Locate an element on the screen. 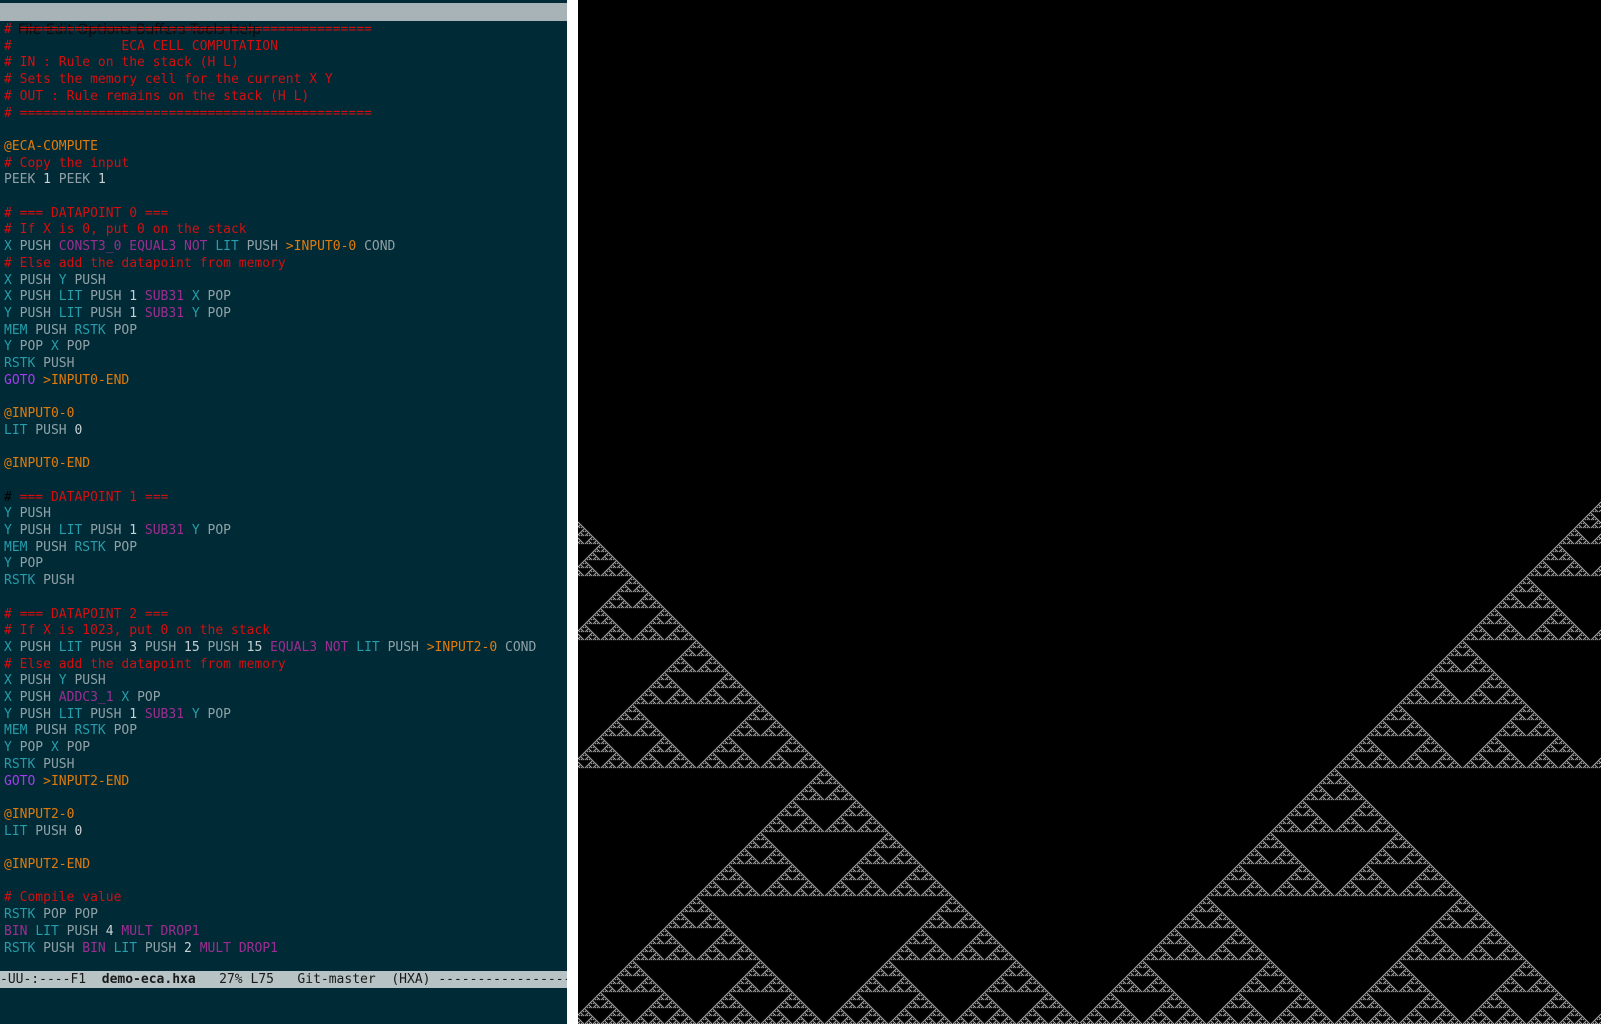 The width and height of the screenshot is (1601, 1024). code-line: # === DATAPOINT 1 === is located at coordinates (86, 497).